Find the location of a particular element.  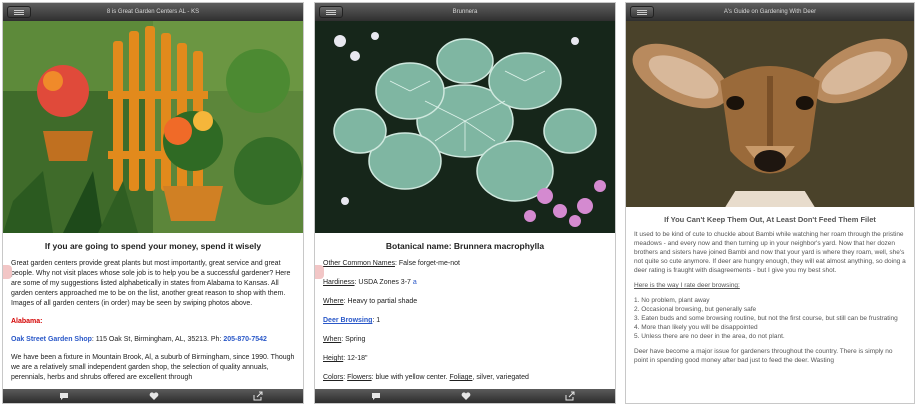

flowers-label: Flowers is located at coordinates (359, 377).